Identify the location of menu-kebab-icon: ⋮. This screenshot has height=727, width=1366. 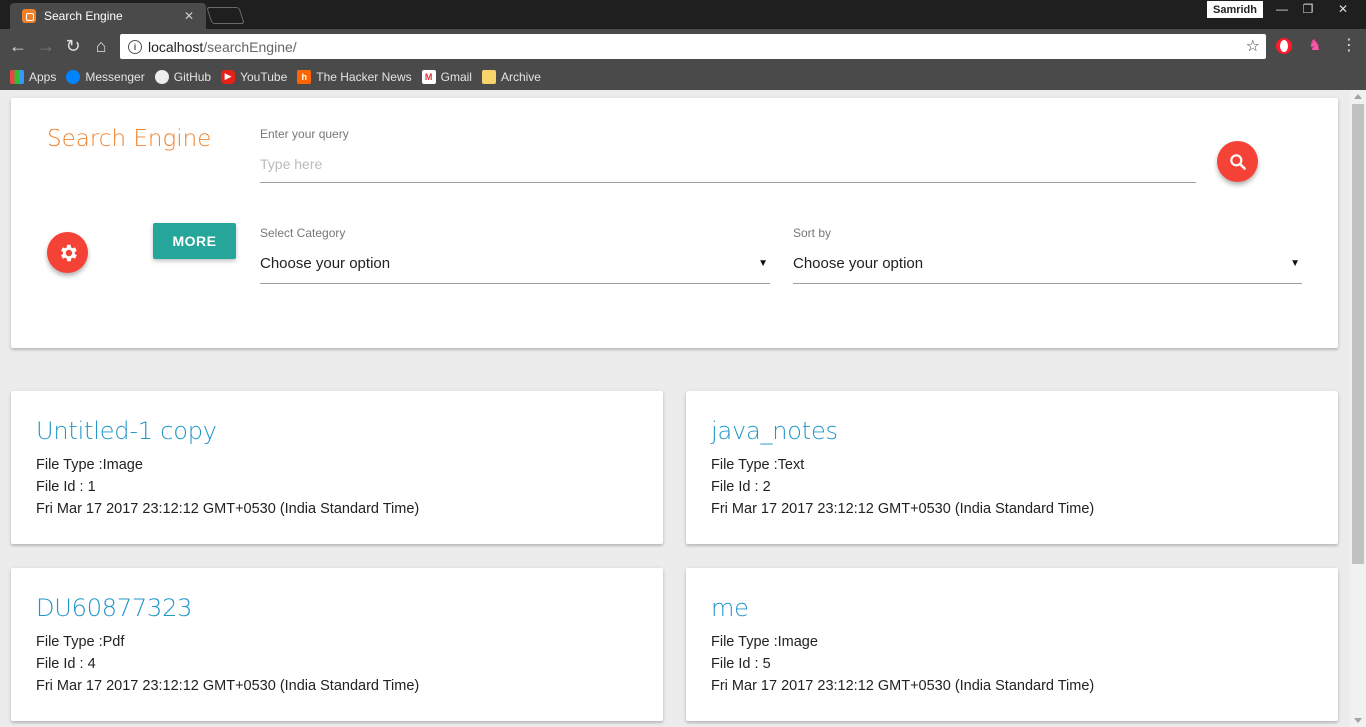
(1349, 46).